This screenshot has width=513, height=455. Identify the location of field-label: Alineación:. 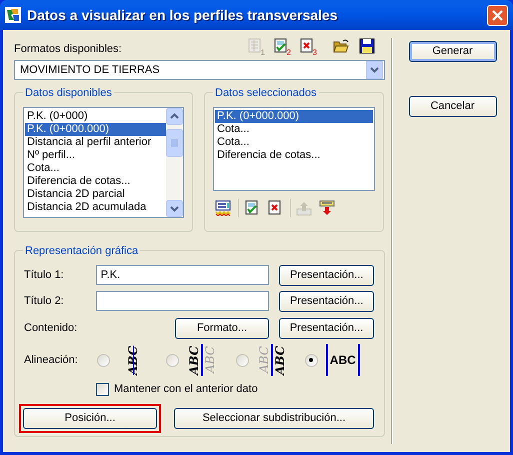
(51, 360).